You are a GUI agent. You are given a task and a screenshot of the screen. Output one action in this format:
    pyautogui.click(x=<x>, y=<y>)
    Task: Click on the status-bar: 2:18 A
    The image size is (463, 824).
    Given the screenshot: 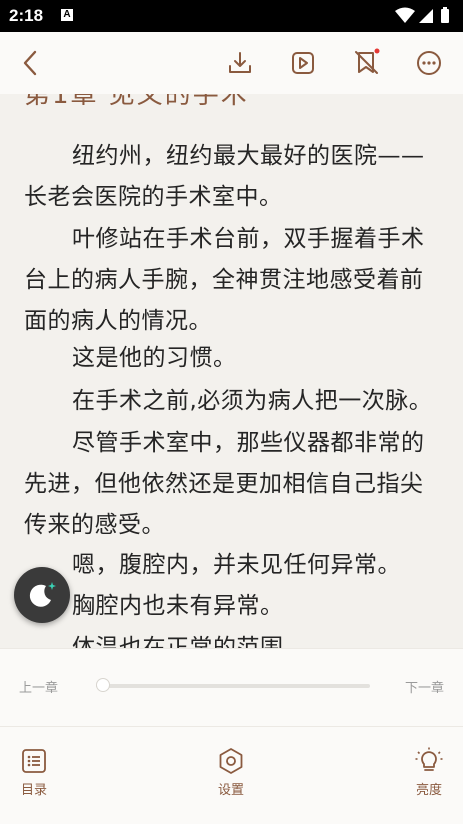 What is the action you would take?
    pyautogui.click(x=231, y=16)
    